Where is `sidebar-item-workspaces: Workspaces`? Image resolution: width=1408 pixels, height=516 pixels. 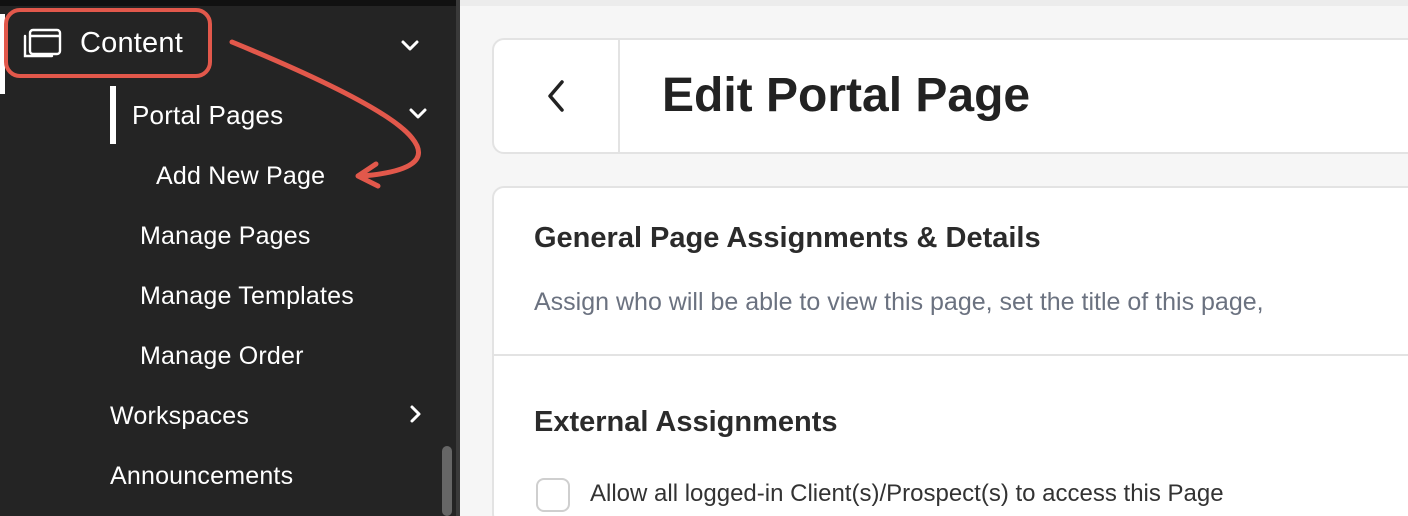 sidebar-item-workspaces: Workspaces is located at coordinates (179, 416).